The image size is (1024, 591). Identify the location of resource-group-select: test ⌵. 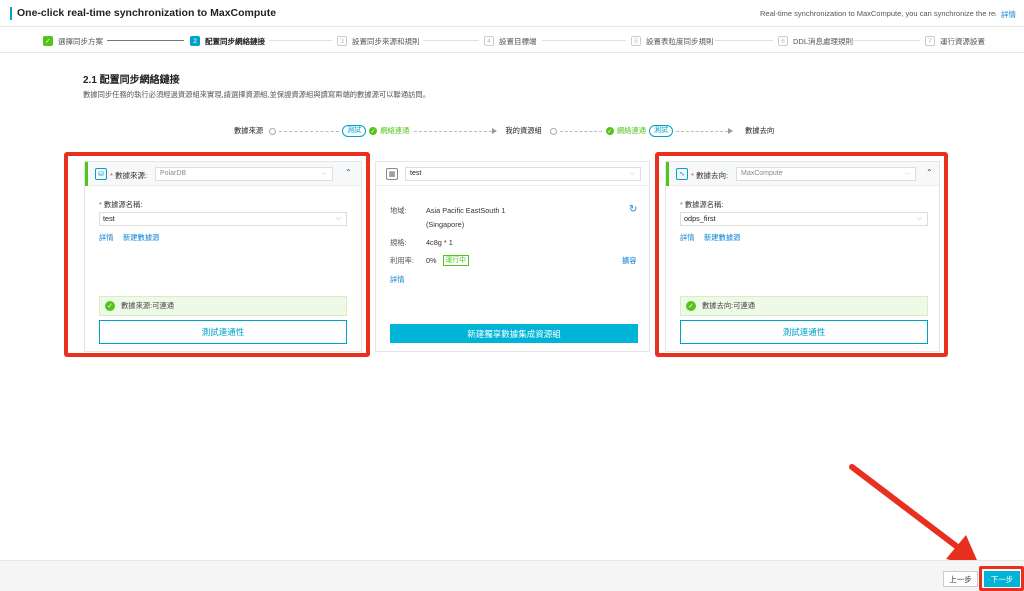
(523, 174).